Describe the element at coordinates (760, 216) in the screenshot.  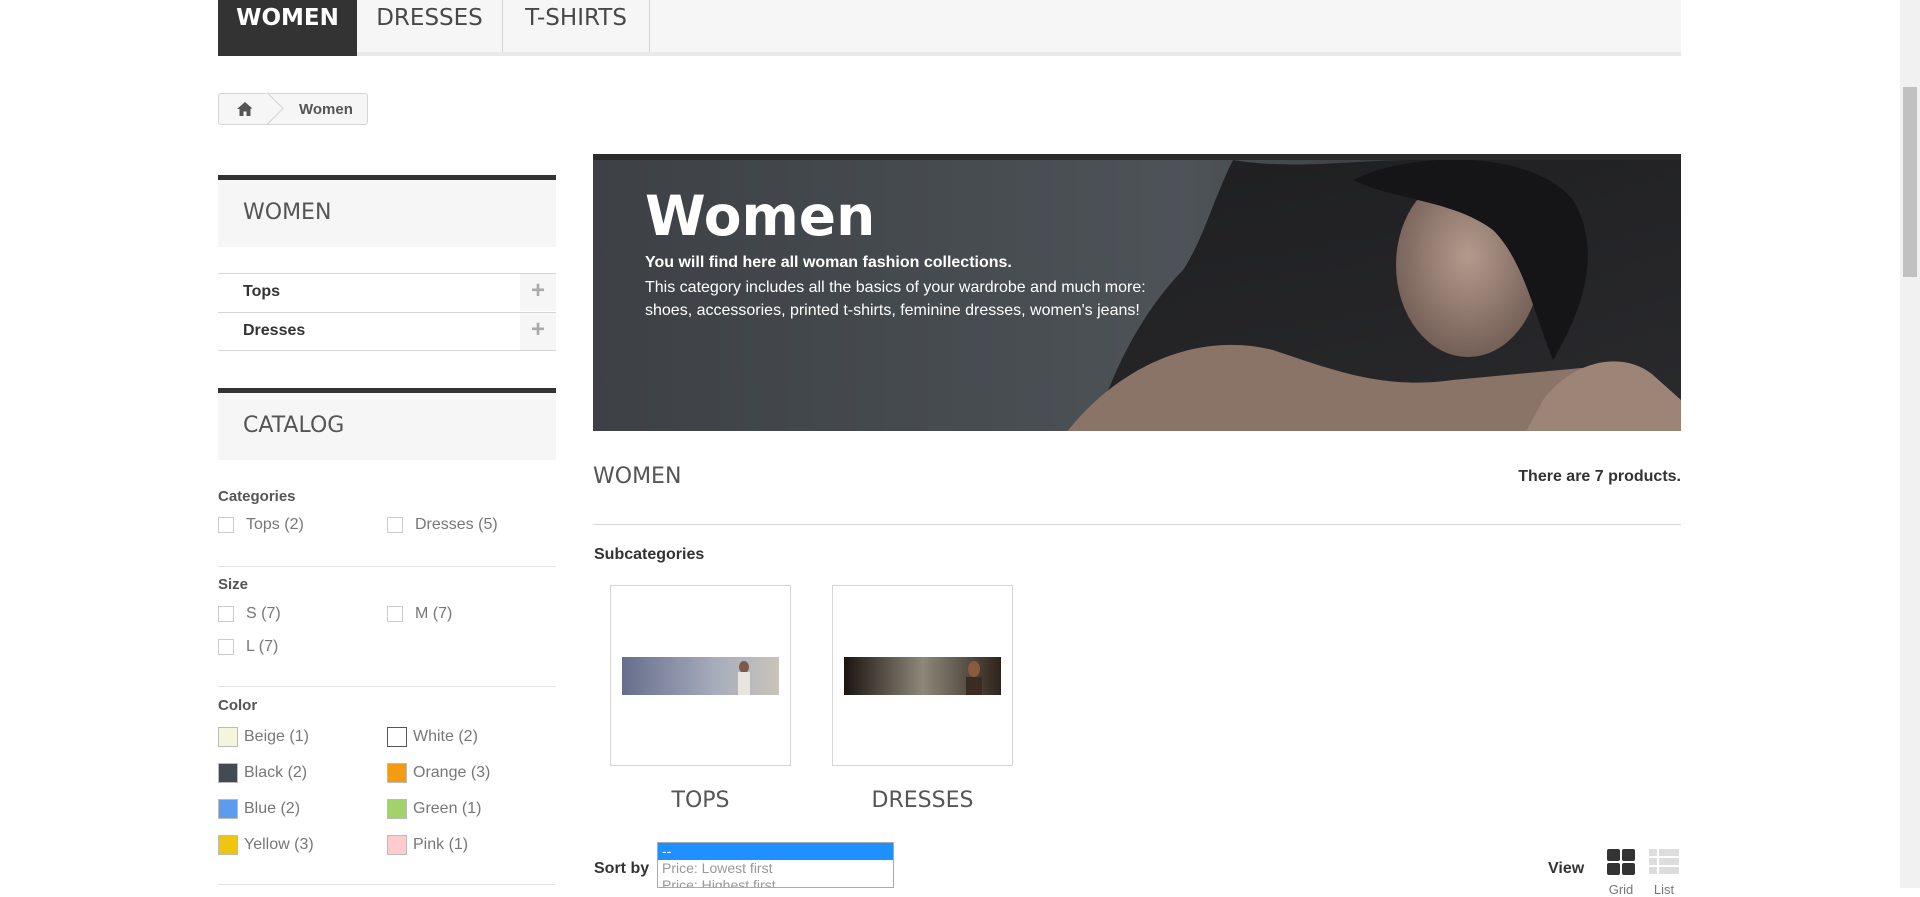
I see `banner-title: Women` at that location.